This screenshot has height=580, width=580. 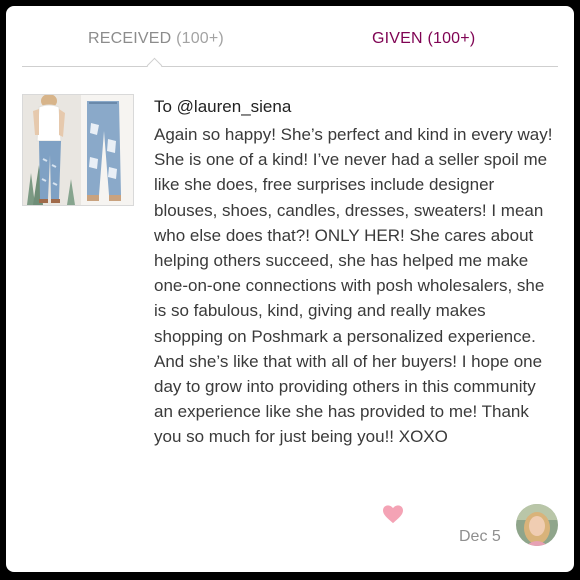 I want to click on tab-given: GIVEN (100+), so click(x=423, y=39).